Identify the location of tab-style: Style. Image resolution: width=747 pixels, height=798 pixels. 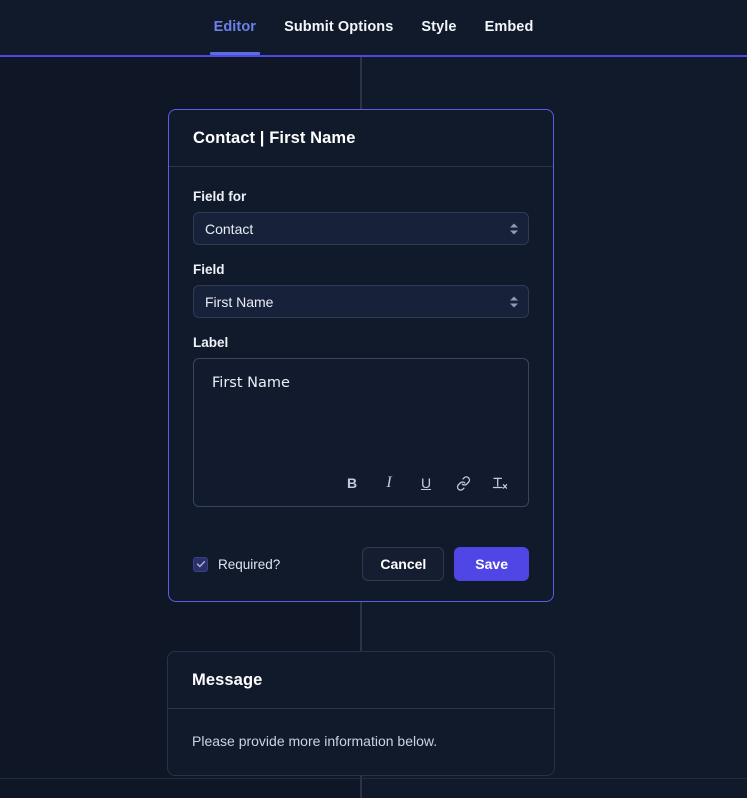
(438, 27).